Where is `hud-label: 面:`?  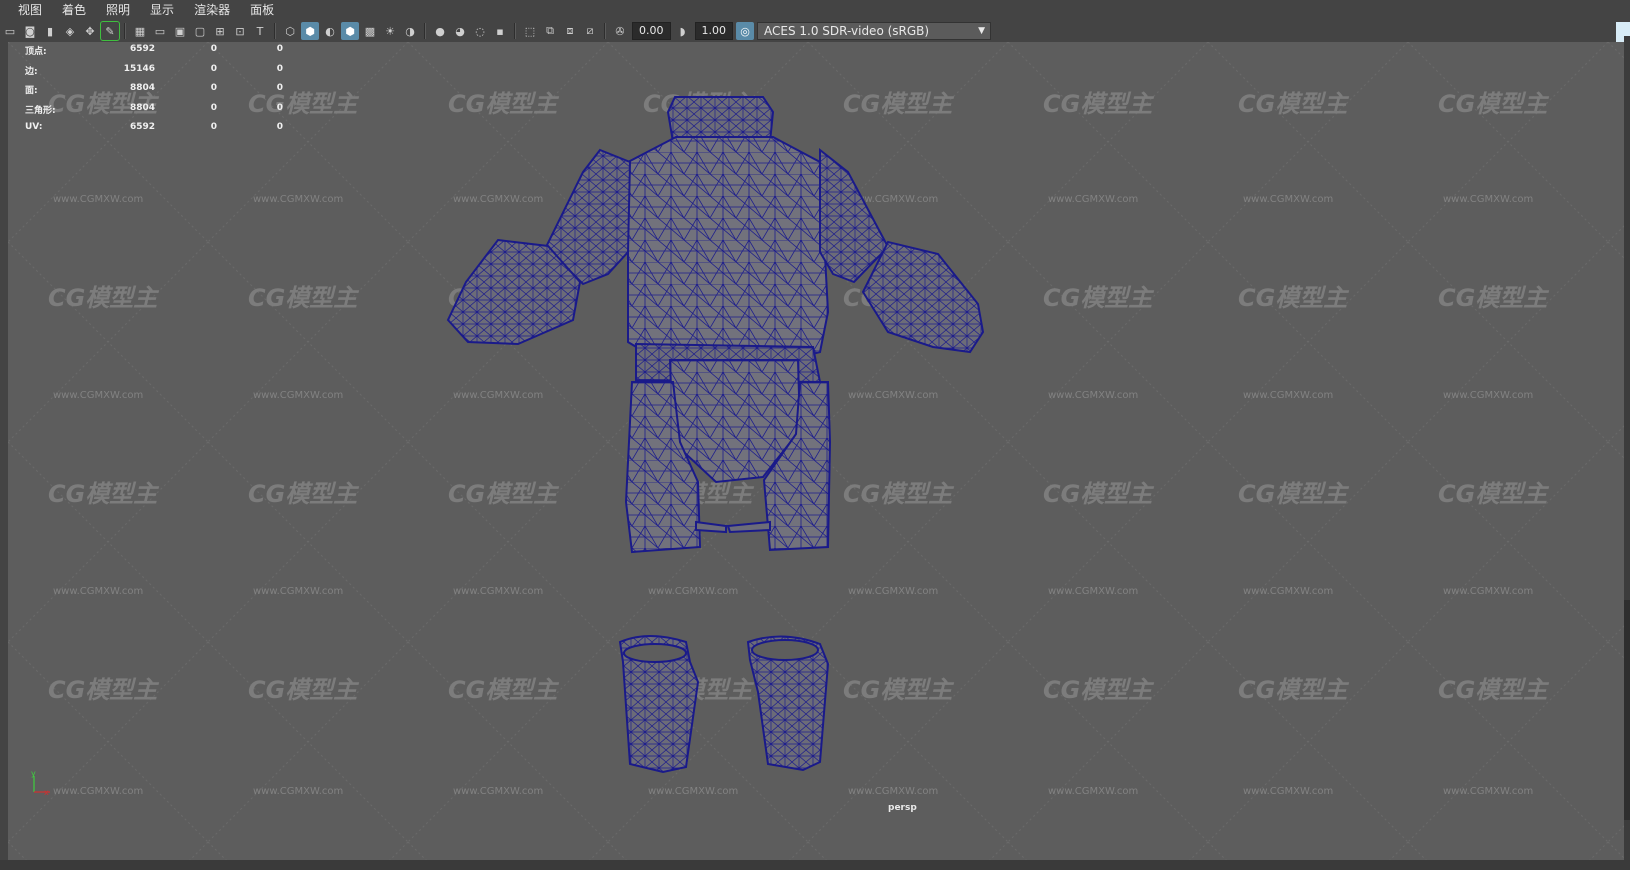
hud-label: 面: is located at coordinates (31, 91).